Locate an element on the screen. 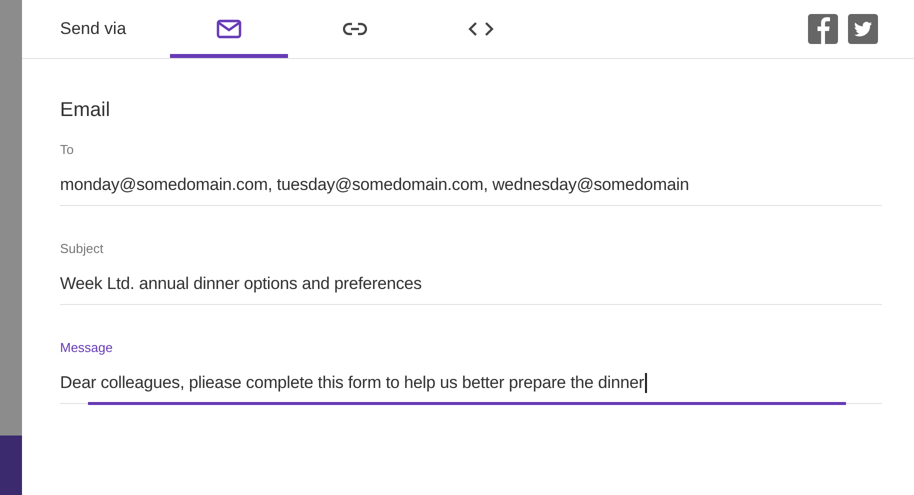  input-field: monday@somedomain.com, tuesday@somedomain.com, wednesday@somedomain is located at coordinates (471, 190).